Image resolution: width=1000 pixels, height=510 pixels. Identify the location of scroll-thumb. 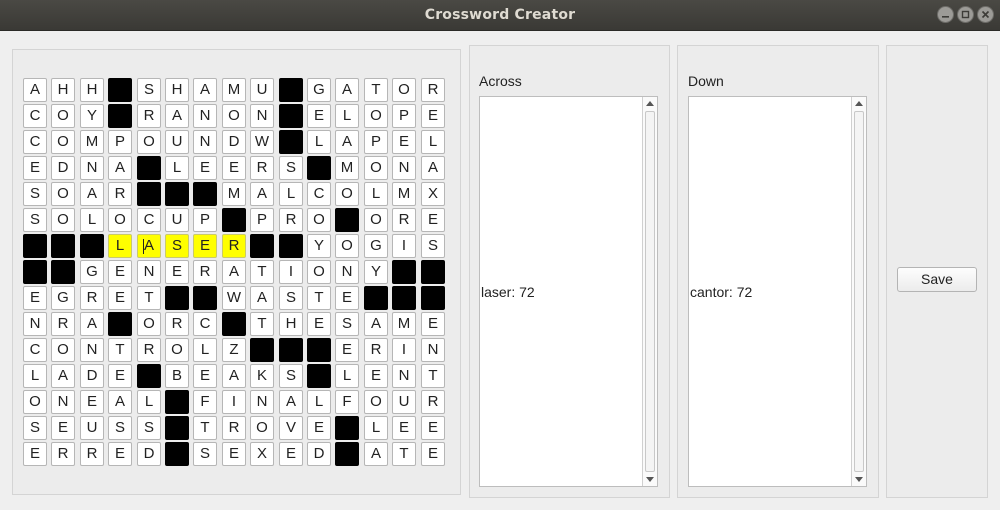
(859, 291).